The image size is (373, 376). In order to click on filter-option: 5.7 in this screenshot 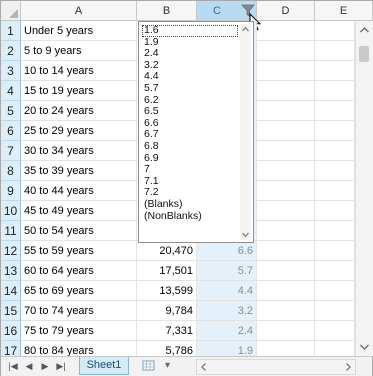, I will do `click(190, 88)`.